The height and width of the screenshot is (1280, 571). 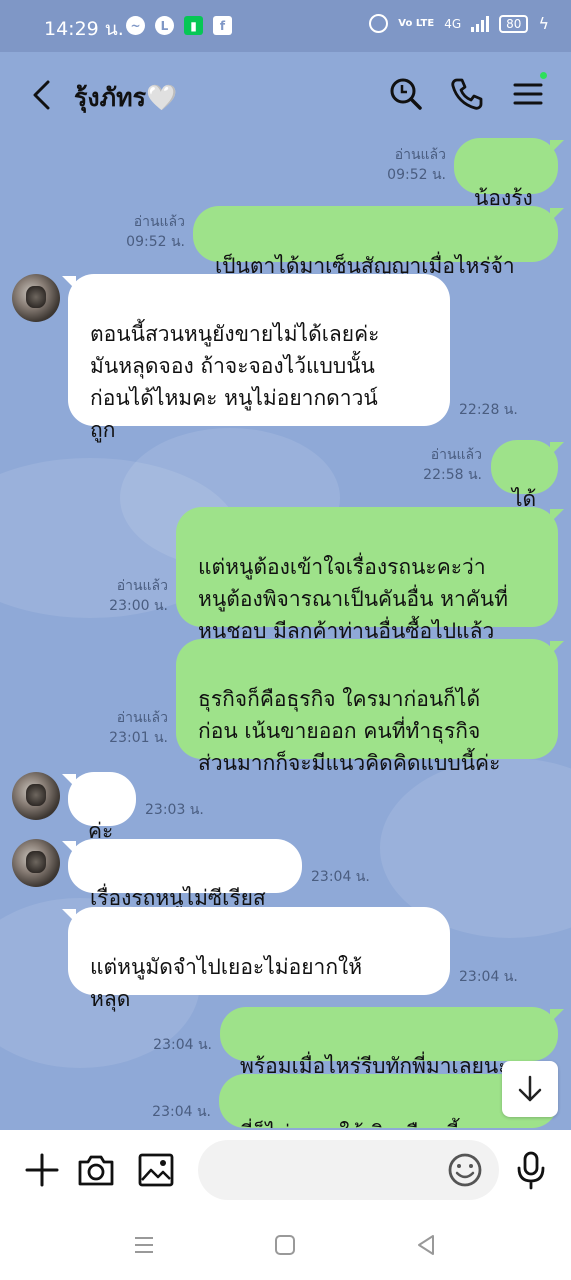 What do you see at coordinates (164, 25) in the screenshot?
I see `line-icon: L` at bounding box center [164, 25].